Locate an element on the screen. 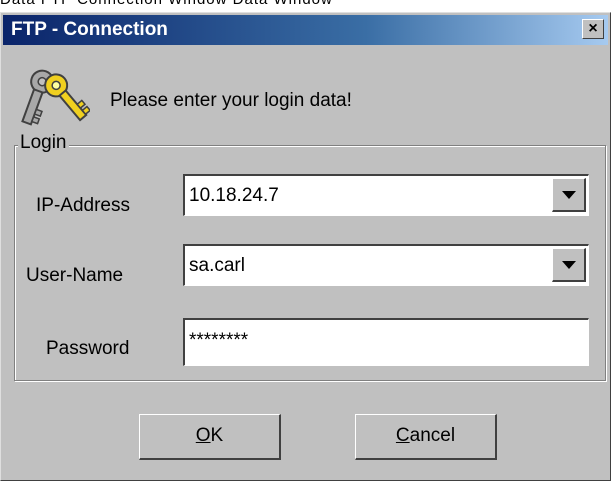  keys-icon is located at coordinates (55, 97).